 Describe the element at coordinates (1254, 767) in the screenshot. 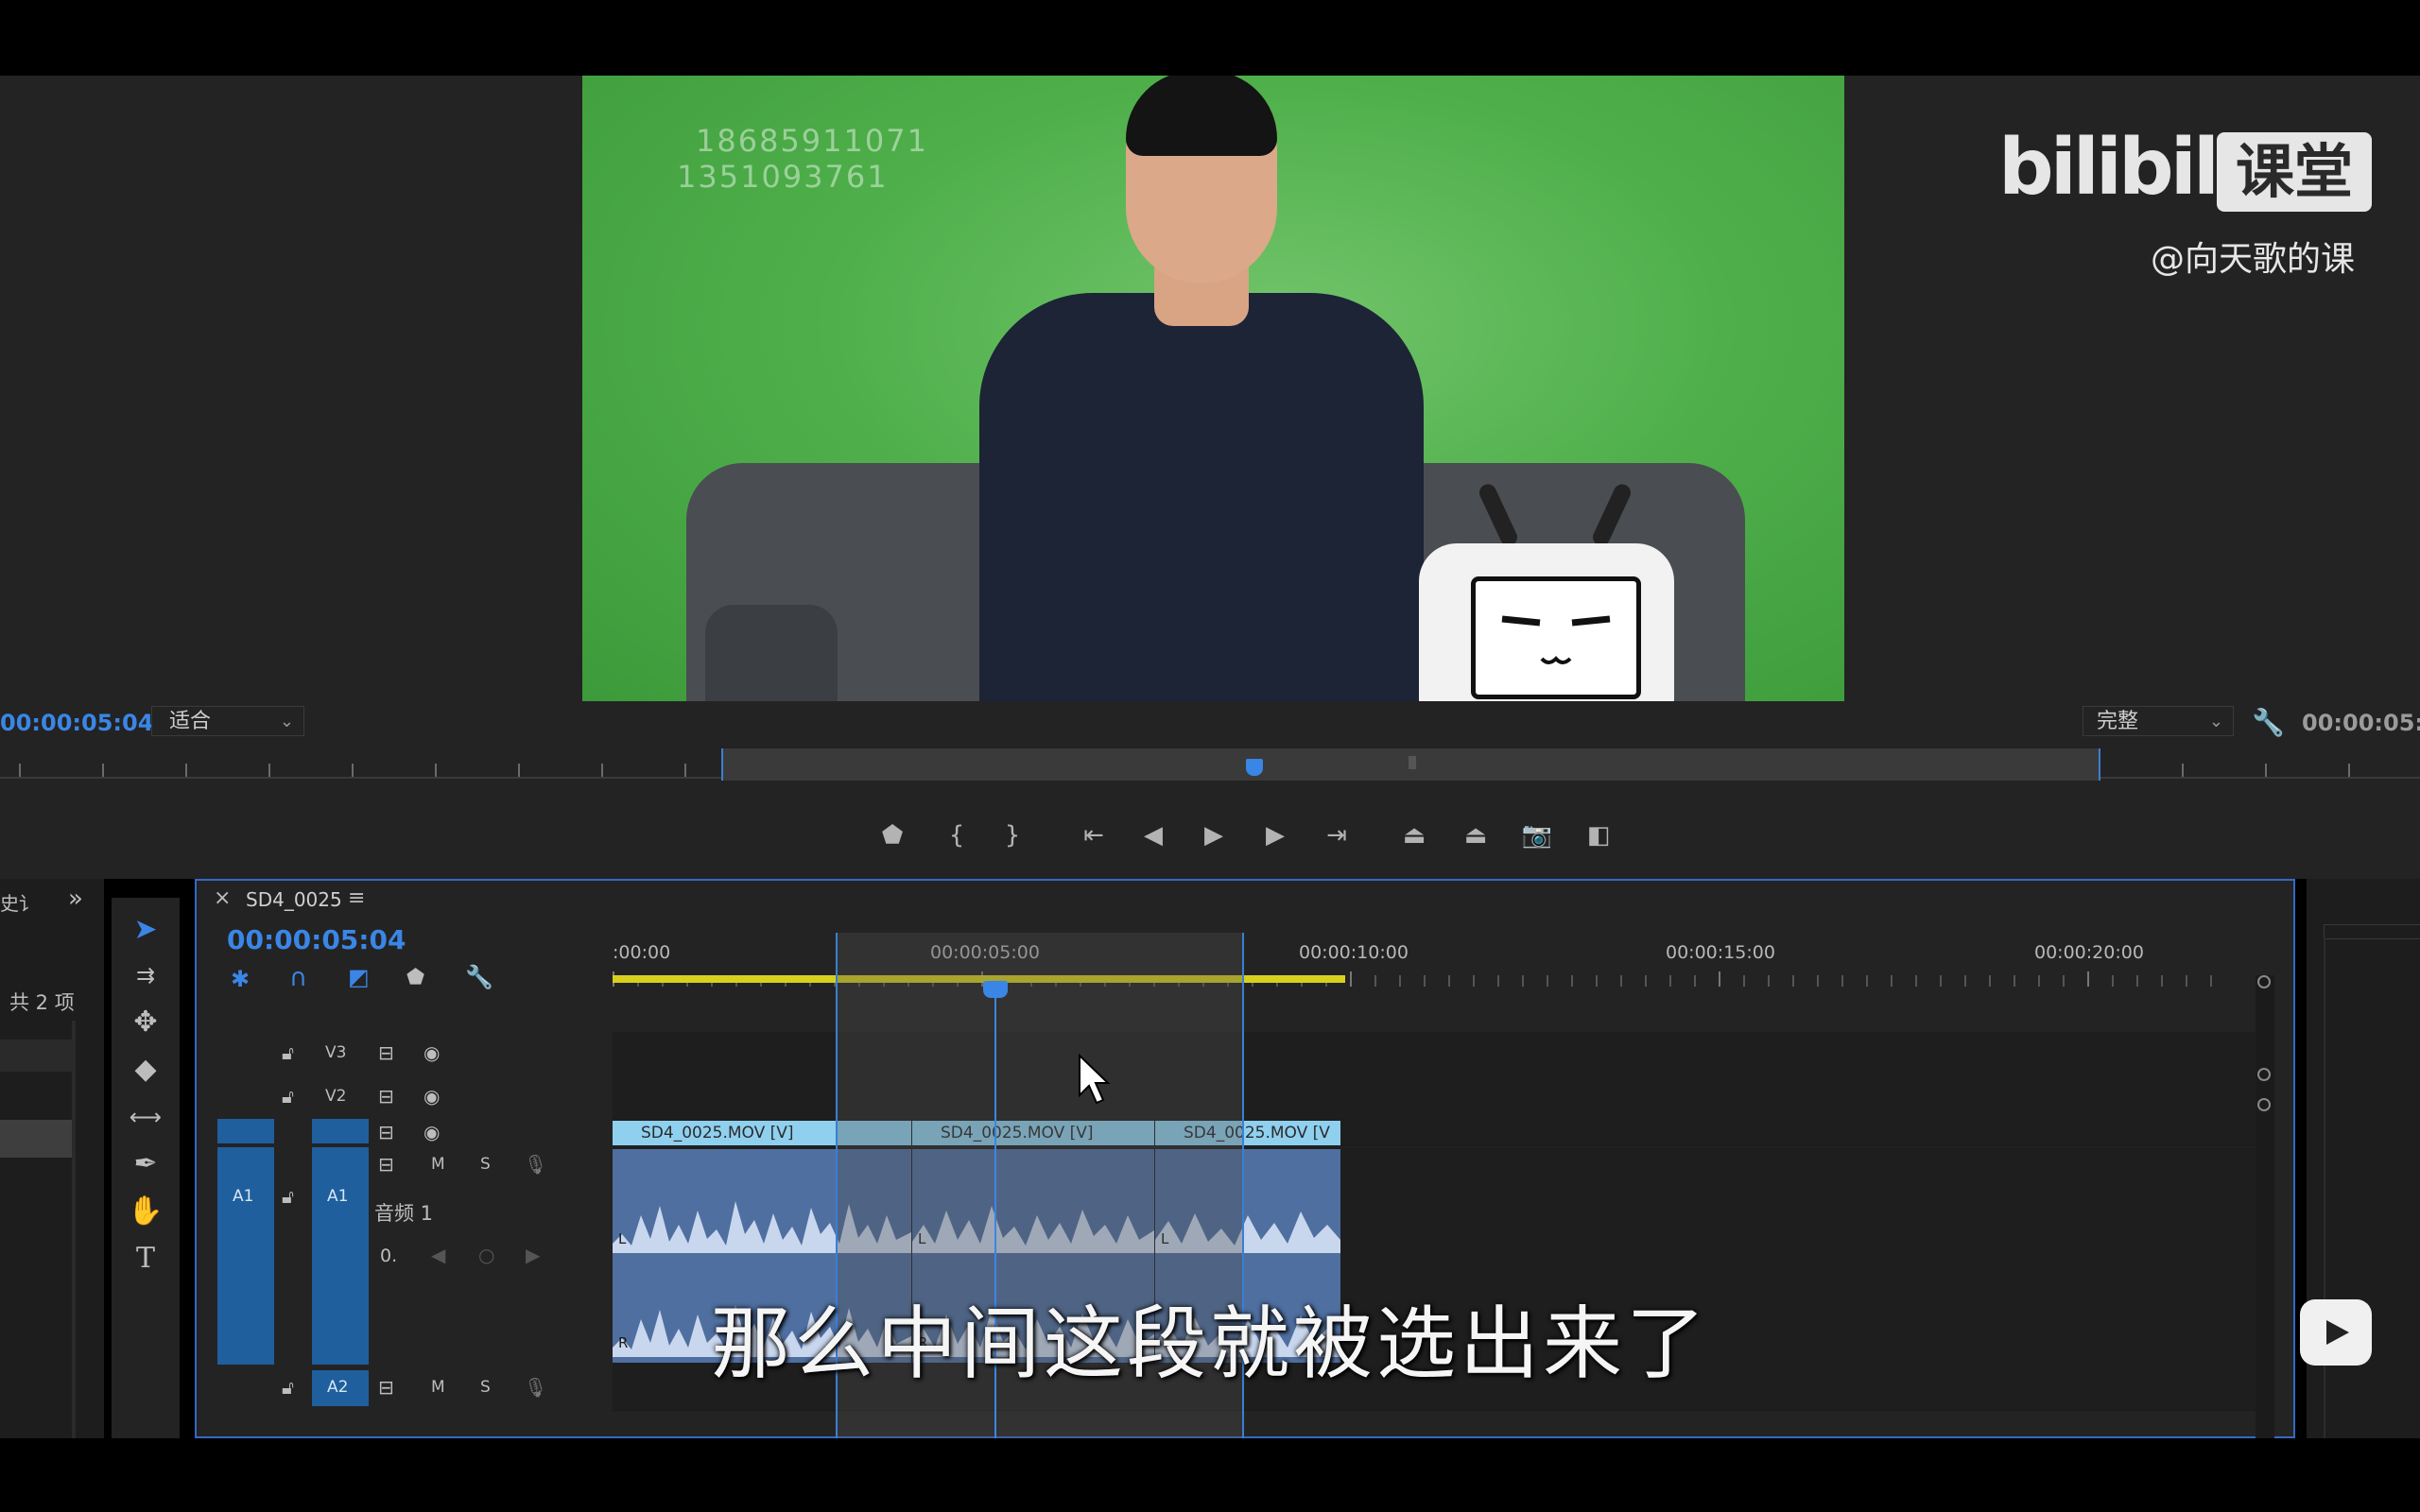

I see `mini-playhead` at that location.